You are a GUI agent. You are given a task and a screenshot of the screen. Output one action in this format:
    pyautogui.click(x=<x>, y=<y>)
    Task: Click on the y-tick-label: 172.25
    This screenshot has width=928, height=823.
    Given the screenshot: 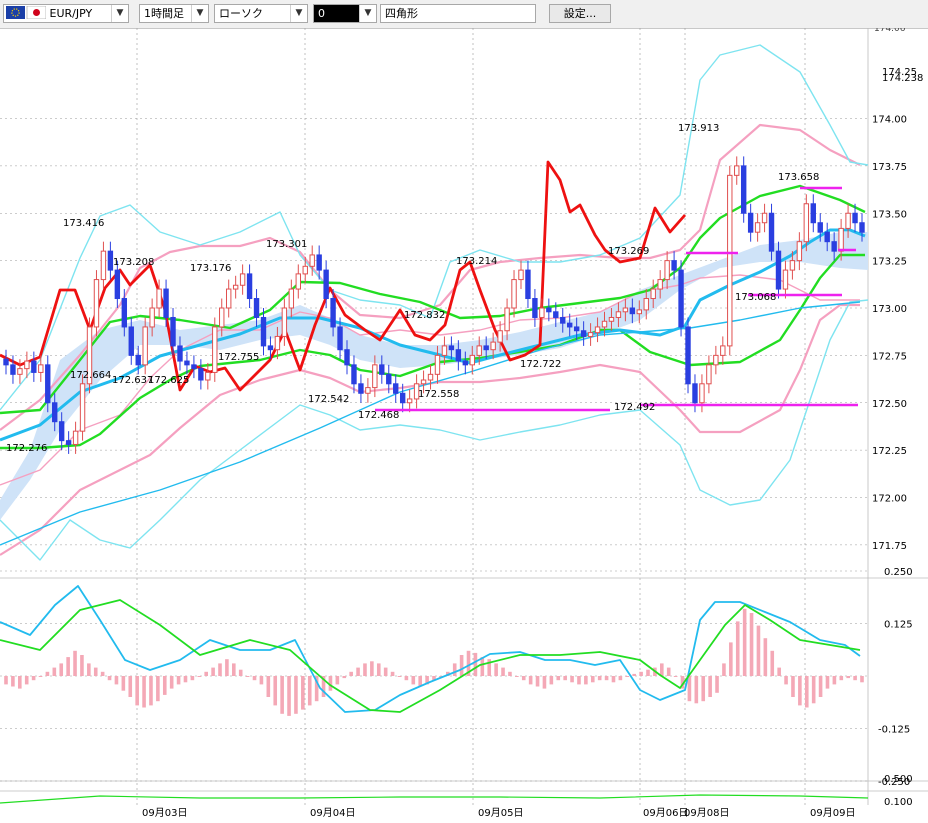 What is the action you would take?
    pyautogui.click(x=889, y=451)
    